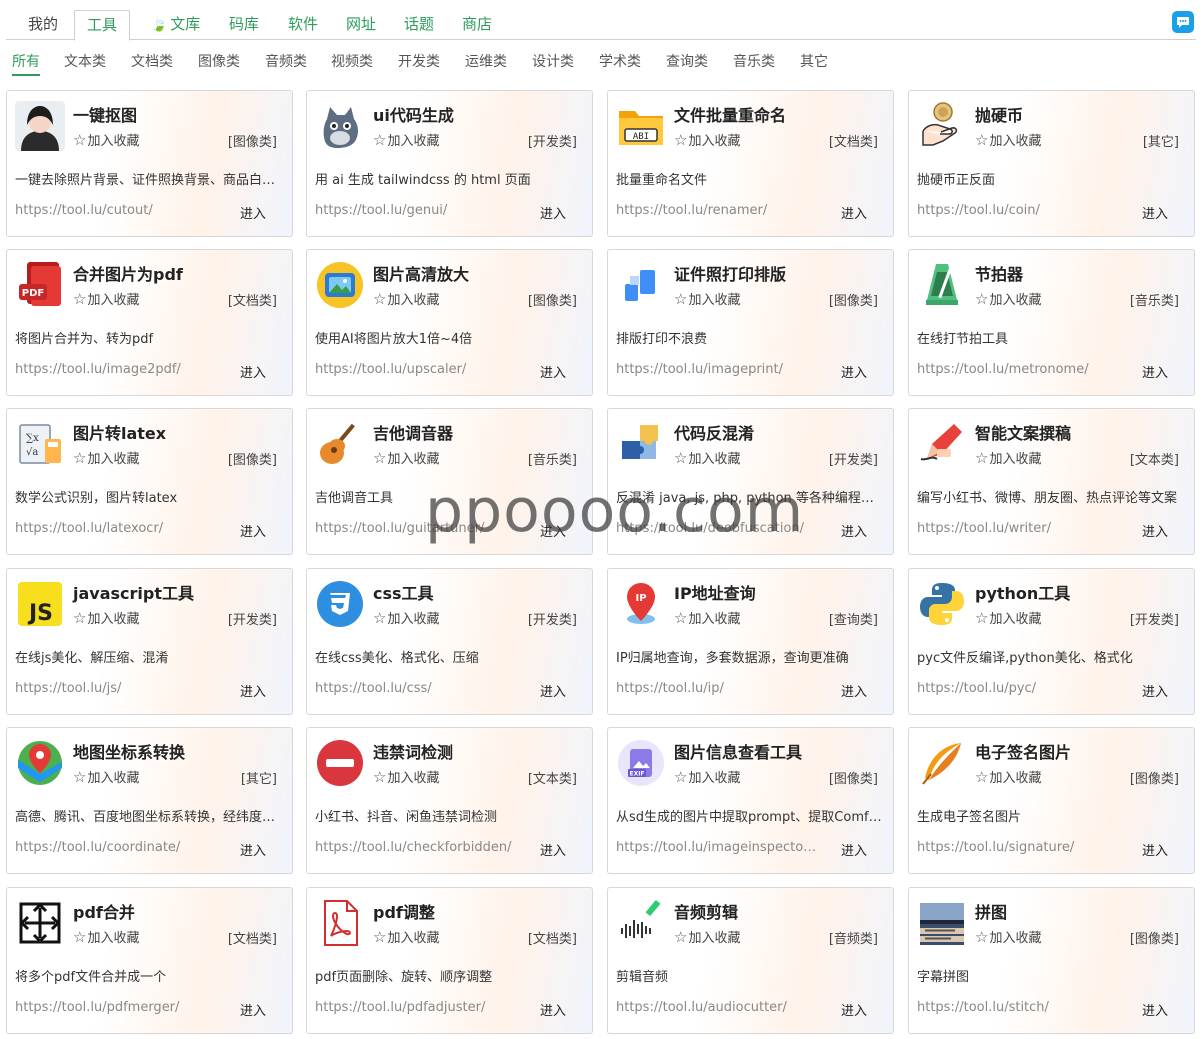  I want to click on tool-name: 电子签名图片, so click(1023, 751).